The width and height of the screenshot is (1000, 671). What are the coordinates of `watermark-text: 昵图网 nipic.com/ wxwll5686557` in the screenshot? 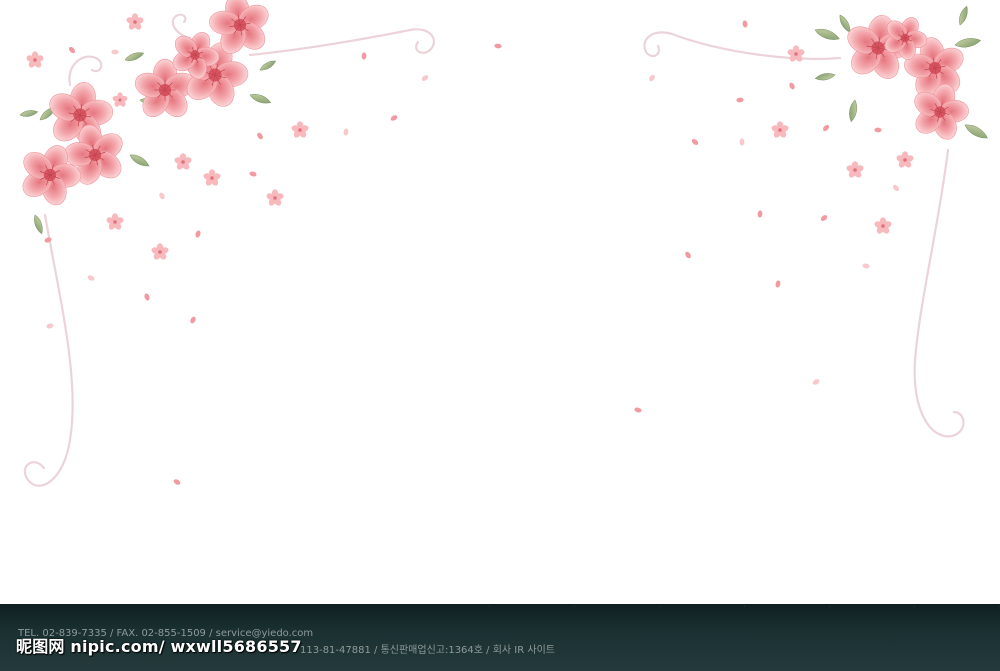 It's located at (159, 646).